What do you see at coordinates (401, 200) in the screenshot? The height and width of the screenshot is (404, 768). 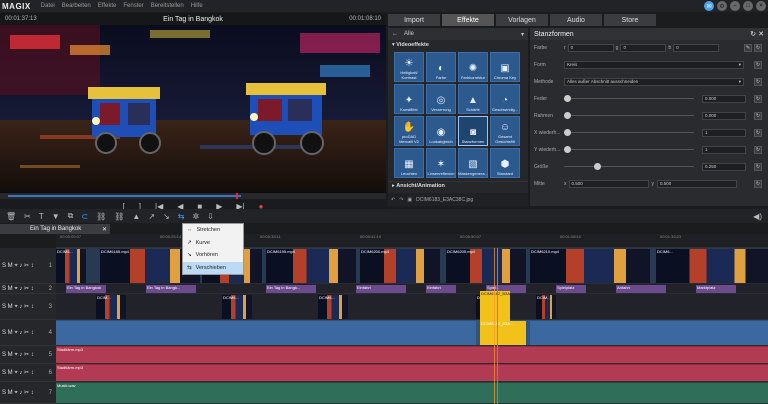 I see `redo-icon: ↷` at bounding box center [401, 200].